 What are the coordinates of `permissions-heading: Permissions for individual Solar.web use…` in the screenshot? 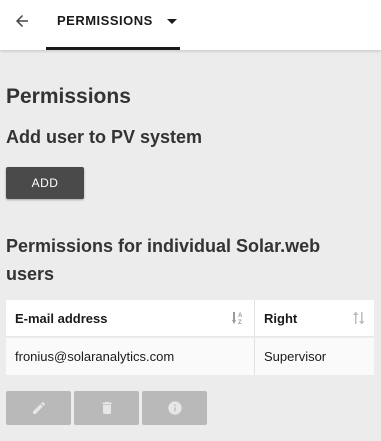 It's located at (163, 260).